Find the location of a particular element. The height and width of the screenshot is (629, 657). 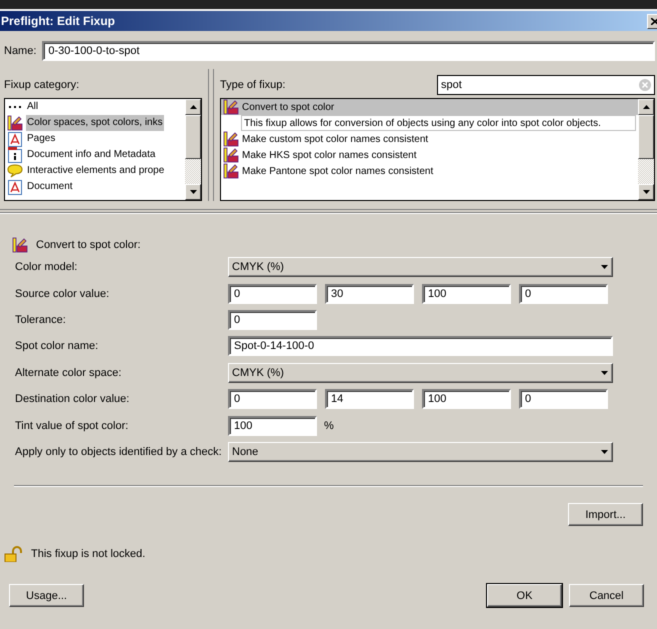

field-label: Destination color value: is located at coordinates (72, 399).